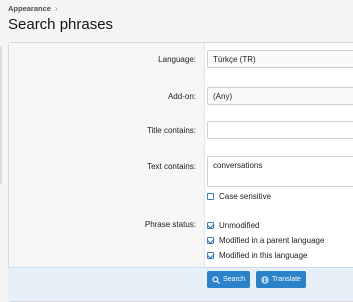  I want to click on case-sensitive-label: Case sensitive, so click(245, 196).